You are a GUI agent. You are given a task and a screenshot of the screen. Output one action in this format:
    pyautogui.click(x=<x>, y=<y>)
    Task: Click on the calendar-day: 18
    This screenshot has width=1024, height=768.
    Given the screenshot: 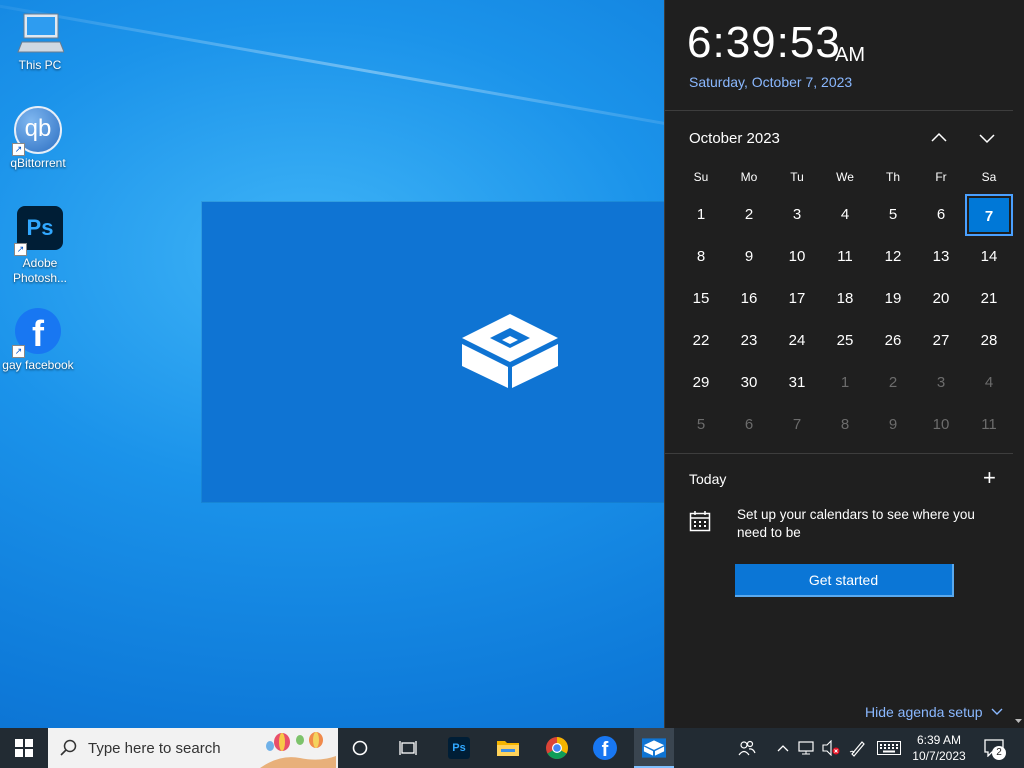 What is the action you would take?
    pyautogui.click(x=845, y=299)
    